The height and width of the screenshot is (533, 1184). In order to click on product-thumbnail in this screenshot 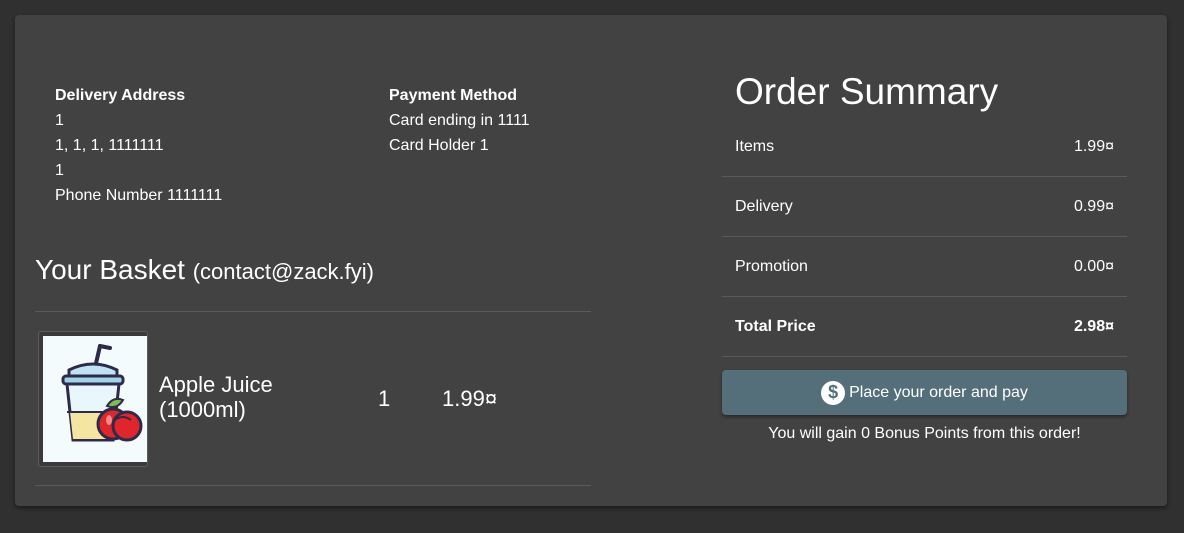, I will do `click(93, 399)`.